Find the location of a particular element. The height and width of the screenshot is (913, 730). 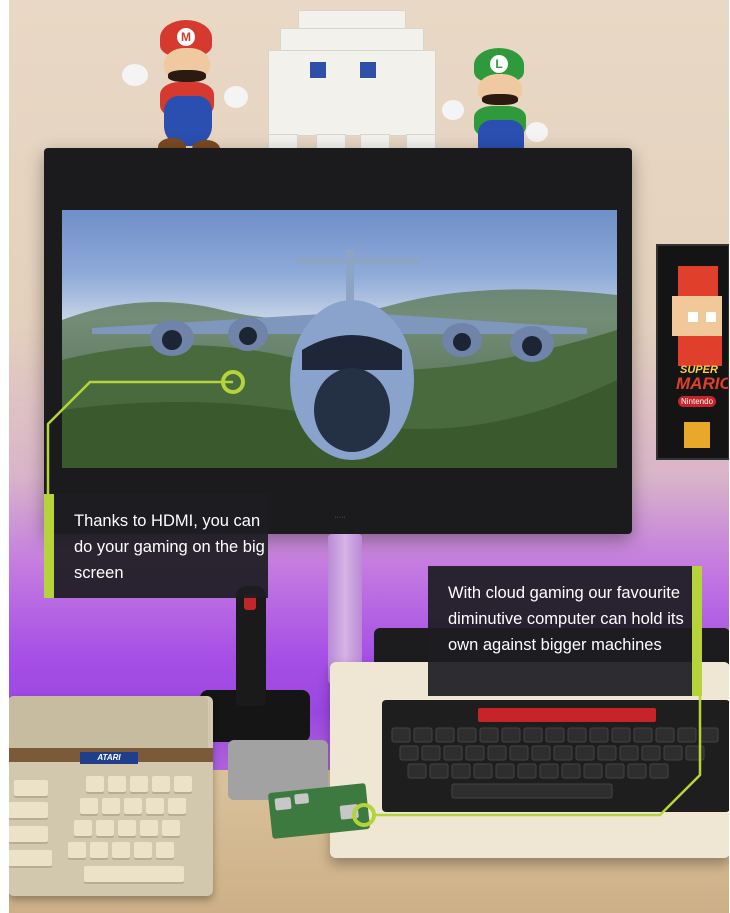

callout-cloud-line is located at coordinates (537, 756).